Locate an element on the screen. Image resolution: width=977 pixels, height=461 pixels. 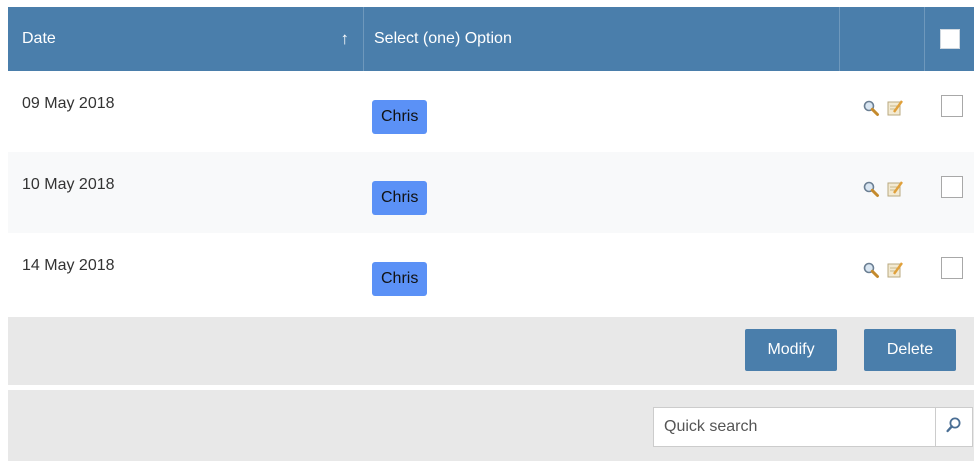
option-column-label: Select (one) Option is located at coordinates (443, 38).